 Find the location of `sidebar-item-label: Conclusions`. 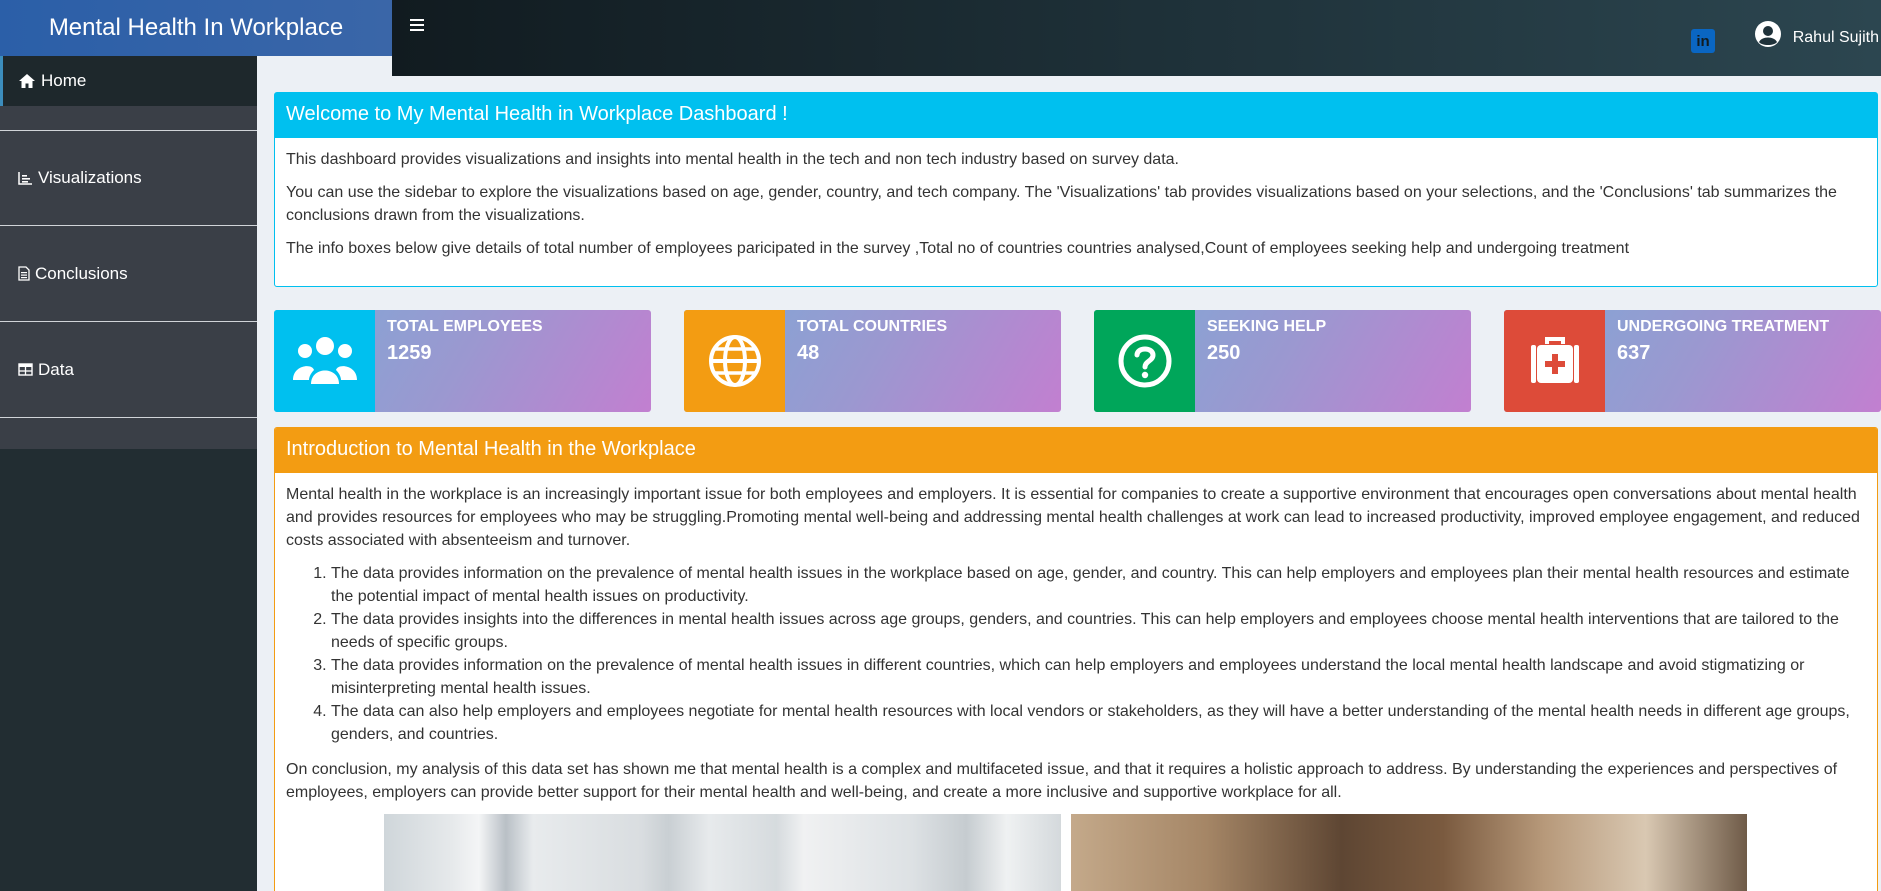

sidebar-item-label: Conclusions is located at coordinates (81, 273).